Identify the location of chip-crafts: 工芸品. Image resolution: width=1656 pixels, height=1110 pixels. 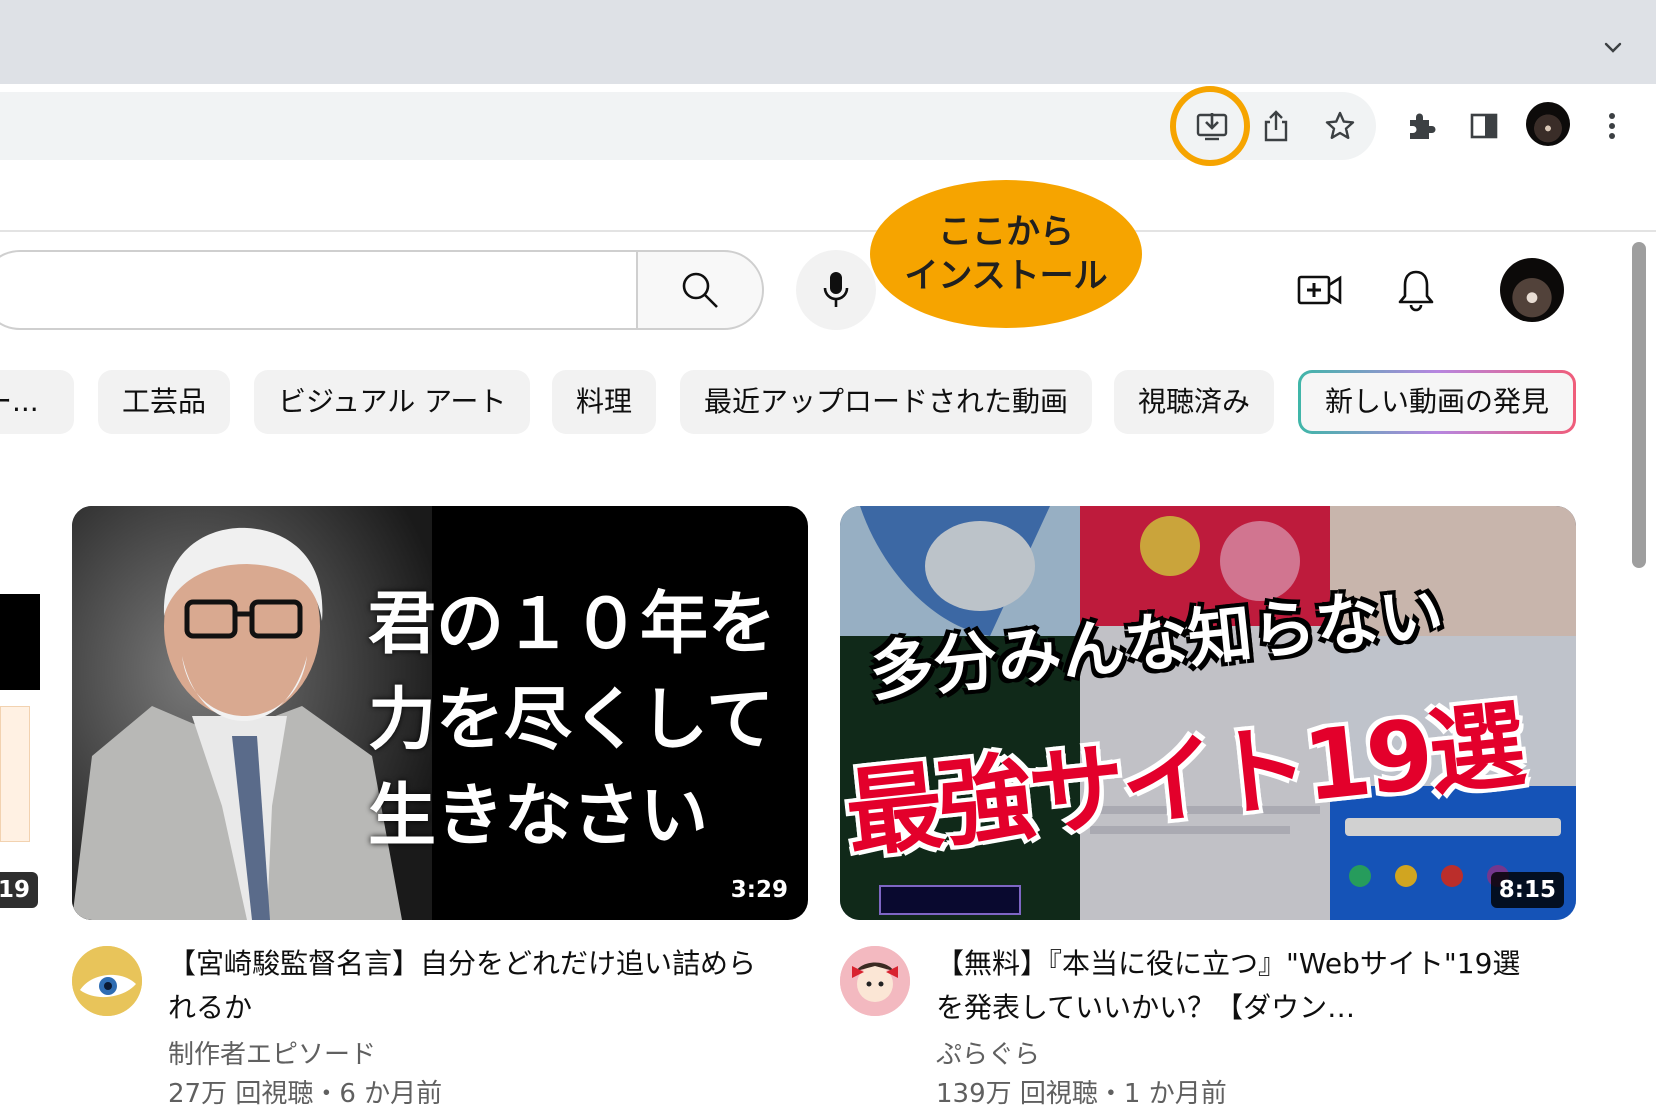
(164, 402).